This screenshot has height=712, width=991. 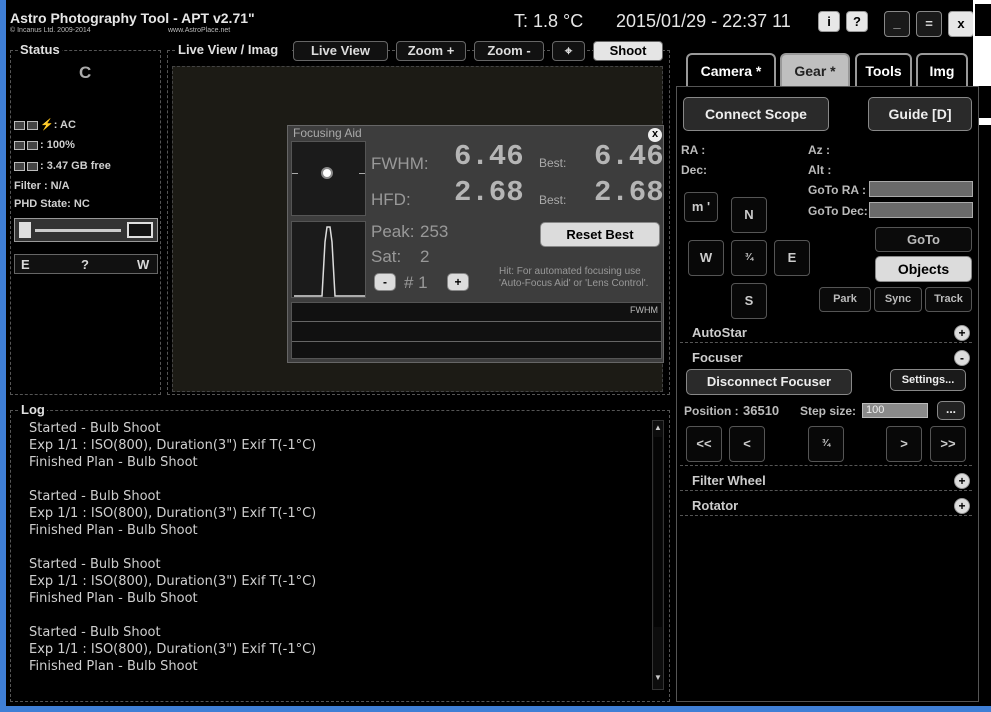 I want to click on goto-ra-field, so click(x=921, y=189).